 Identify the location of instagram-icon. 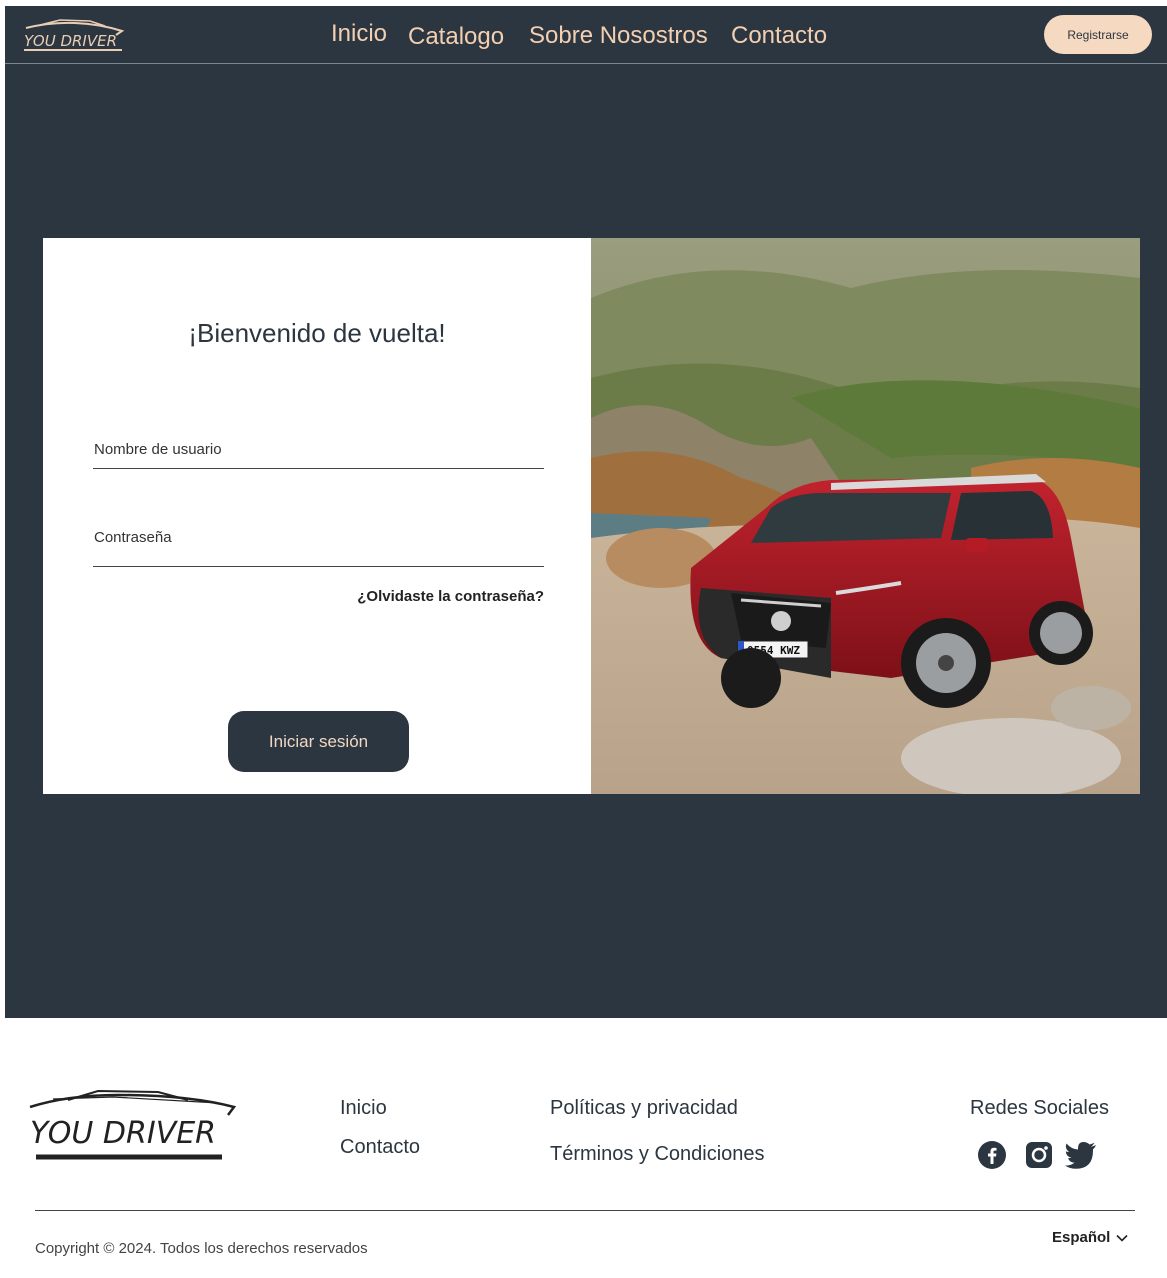
(1039, 1155).